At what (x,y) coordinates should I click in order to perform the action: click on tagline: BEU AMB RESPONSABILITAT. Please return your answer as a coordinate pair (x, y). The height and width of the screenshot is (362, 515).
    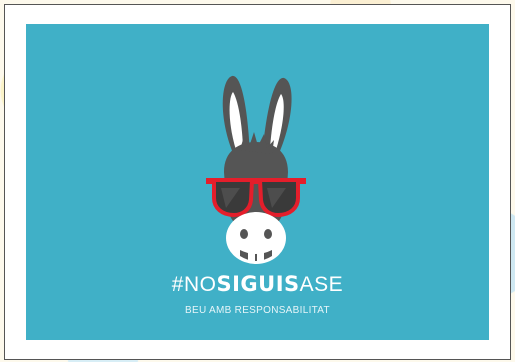
    Looking at the image, I should click on (257, 310).